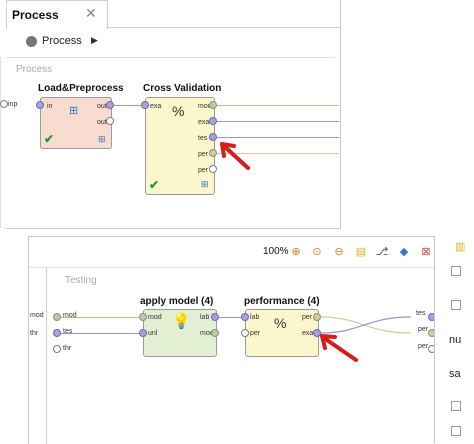 The width and height of the screenshot is (474, 444). What do you see at coordinates (76, 123) in the screenshot?
I see `operator-load-body: in out out ⊞ ✔ ⊞` at bounding box center [76, 123].